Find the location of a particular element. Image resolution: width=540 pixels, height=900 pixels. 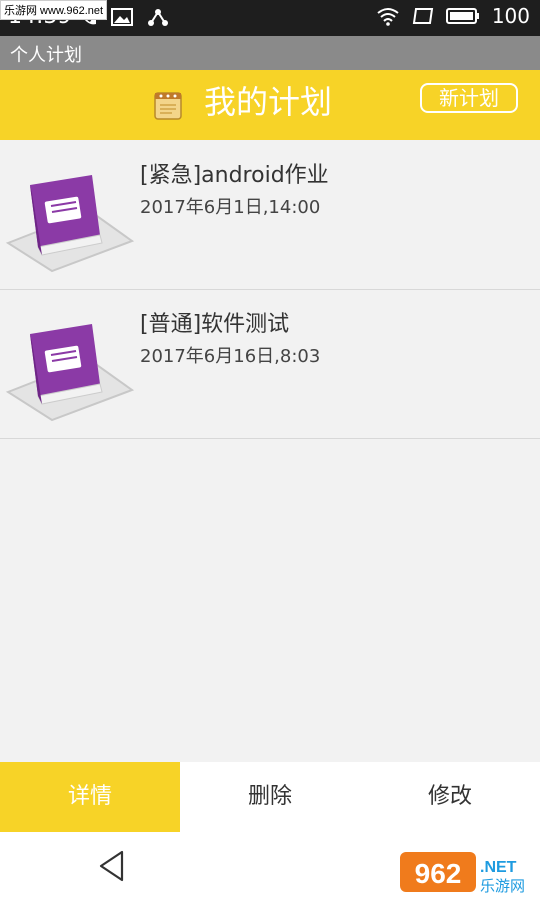

logo-sub: .NET is located at coordinates (498, 867).